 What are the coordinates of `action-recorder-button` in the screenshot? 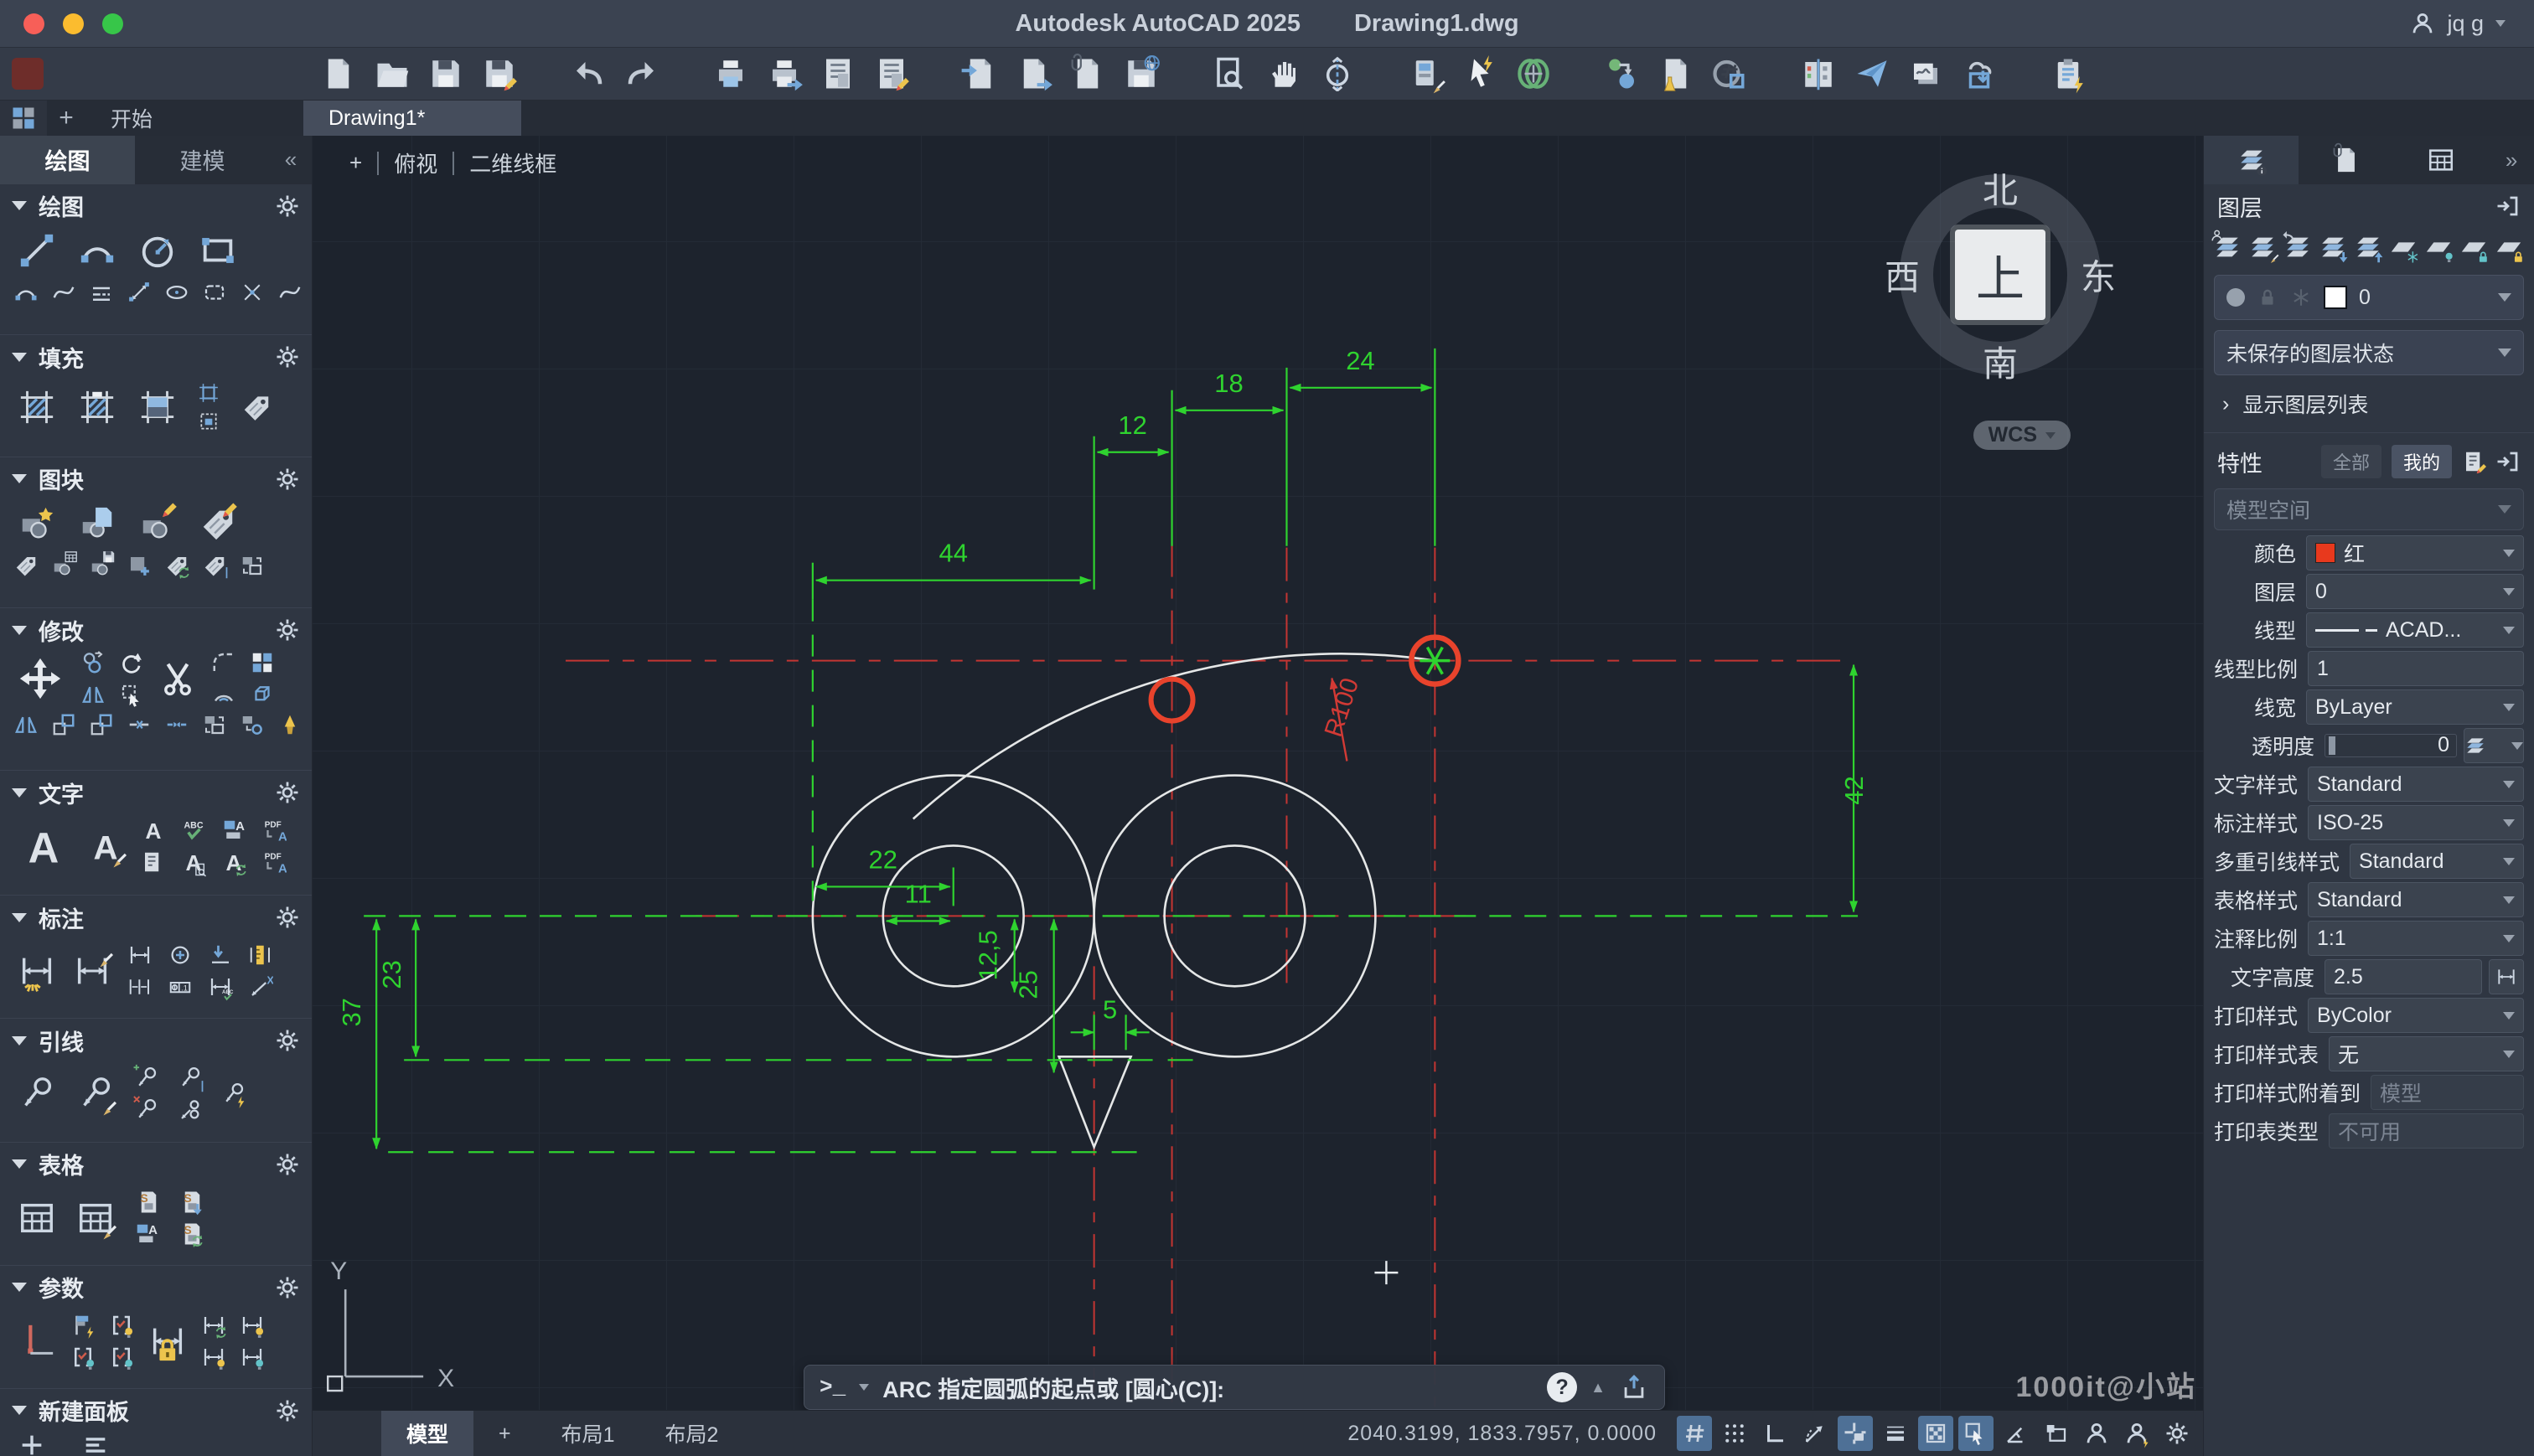 It's located at (2068, 73).